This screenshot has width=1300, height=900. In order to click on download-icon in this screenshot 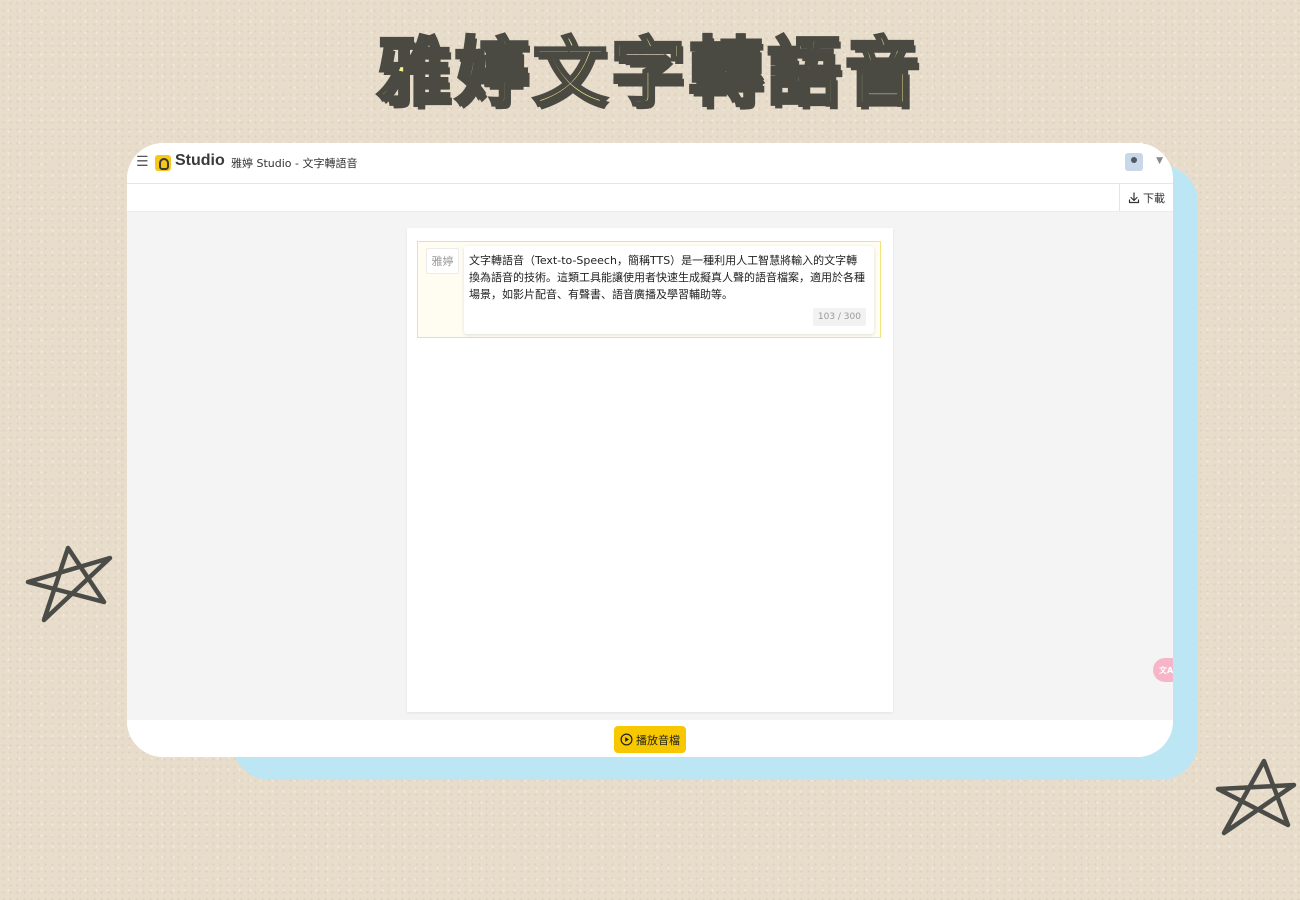, I will do `click(1134, 197)`.